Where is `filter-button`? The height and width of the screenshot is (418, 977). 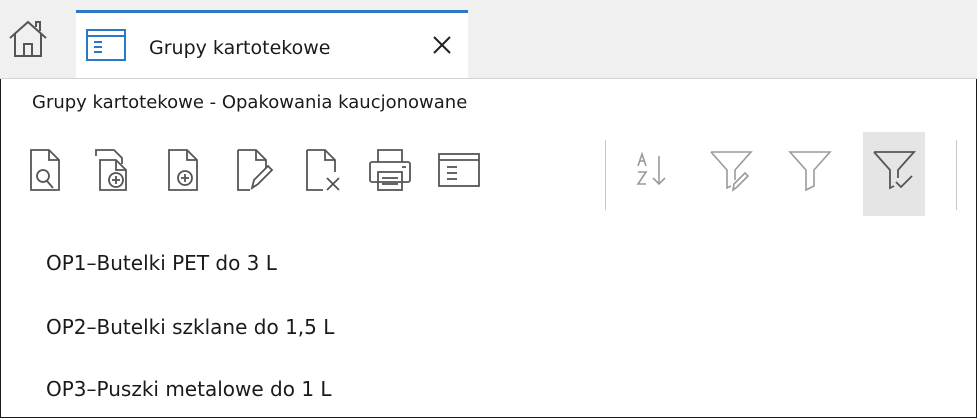 filter-button is located at coordinates (810, 174).